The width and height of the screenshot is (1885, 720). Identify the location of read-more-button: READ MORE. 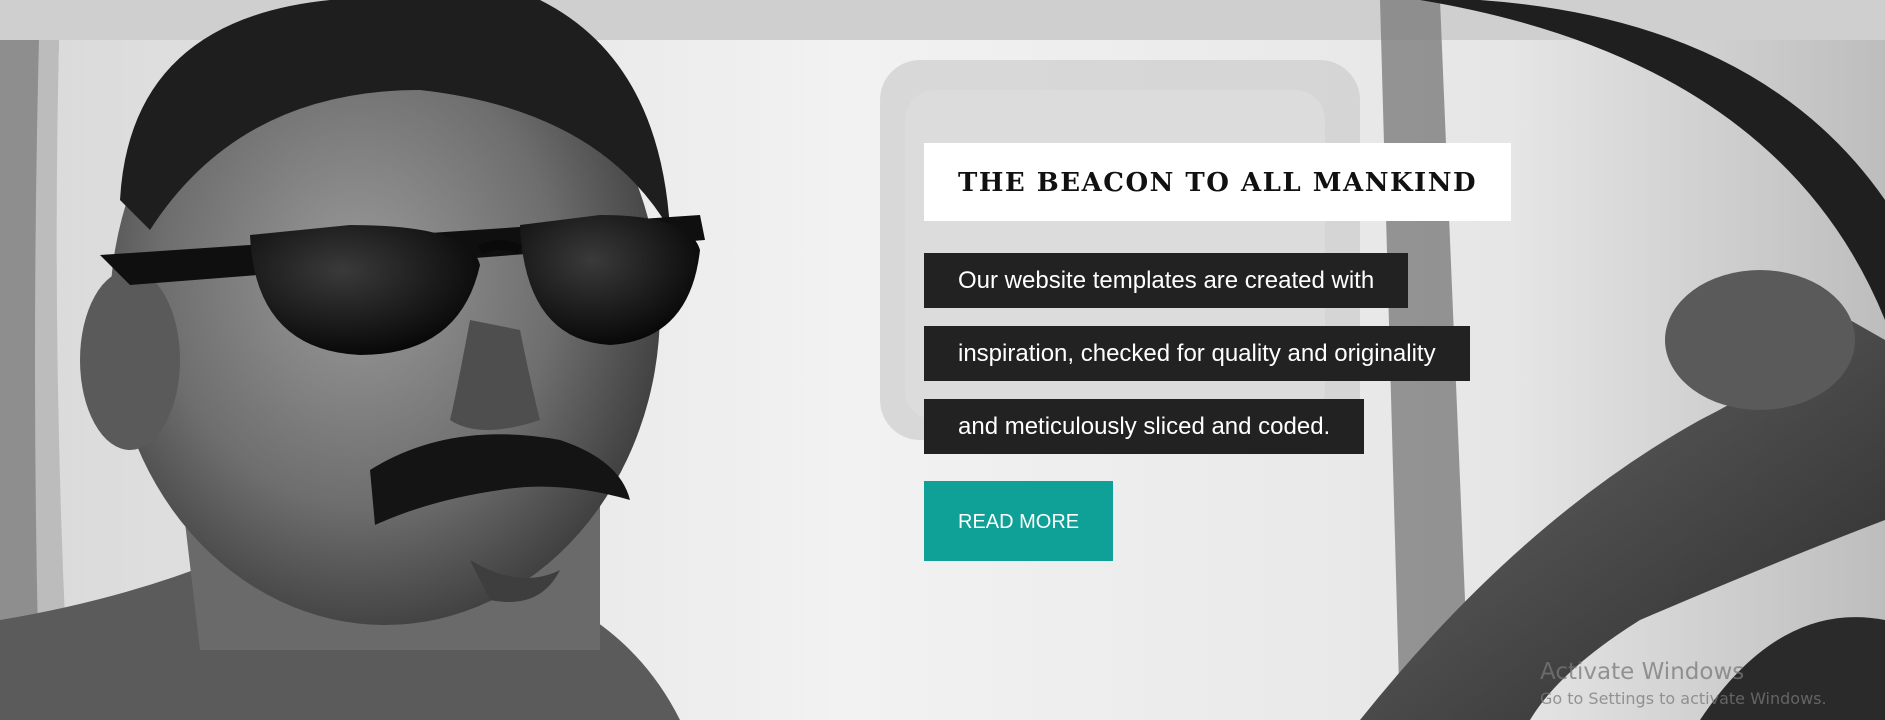
(1019, 521).